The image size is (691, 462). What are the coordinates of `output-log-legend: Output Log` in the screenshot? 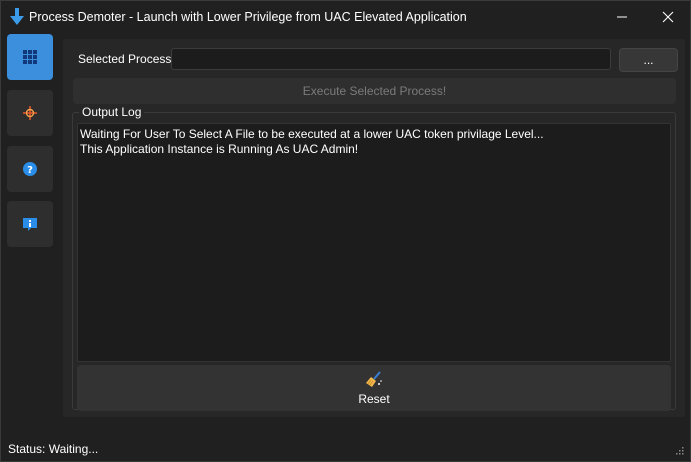 It's located at (112, 112).